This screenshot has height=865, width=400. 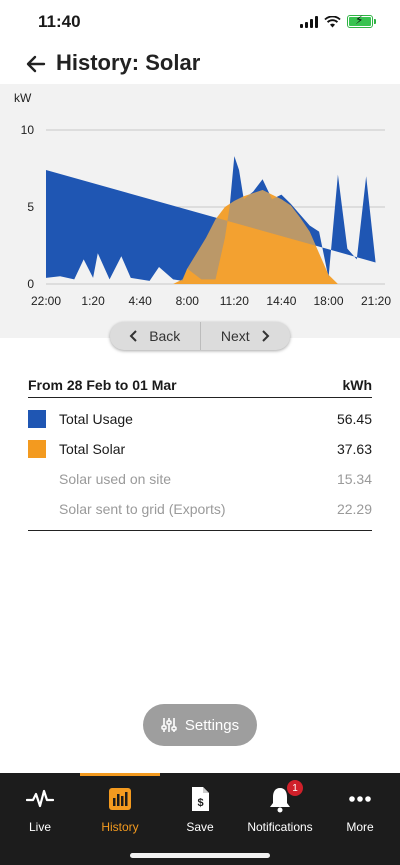 What do you see at coordinates (280, 827) in the screenshot?
I see `nav-label: Notifications` at bounding box center [280, 827].